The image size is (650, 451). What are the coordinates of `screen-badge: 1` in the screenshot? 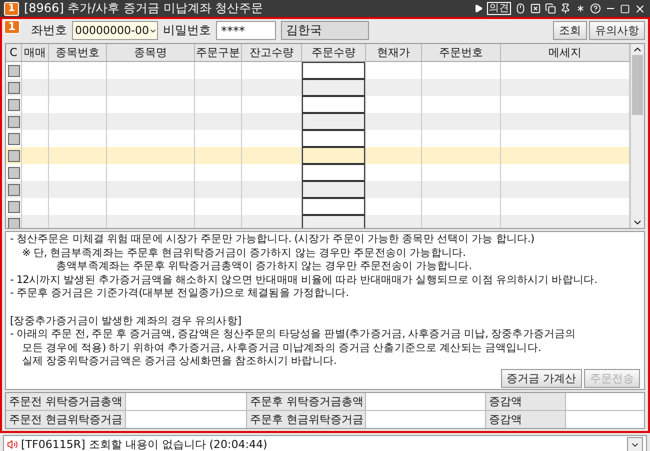 It's located at (12, 27).